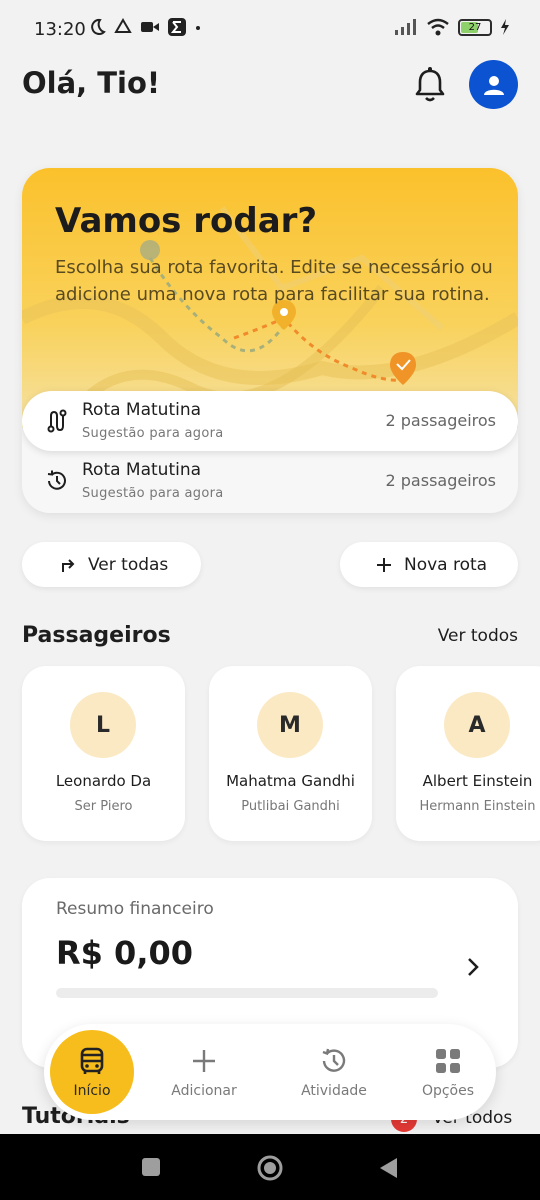 The width and height of the screenshot is (540, 1200). I want to click on new-route-button: Nova rota, so click(429, 564).